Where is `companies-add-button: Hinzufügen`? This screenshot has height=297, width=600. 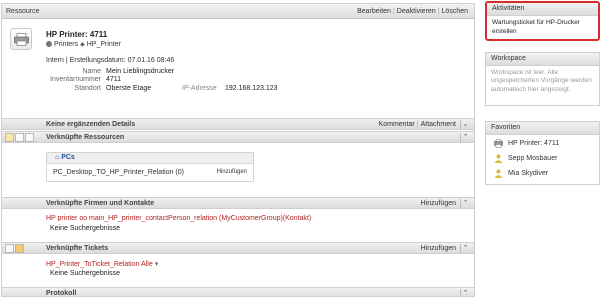 companies-add-button: Hinzufügen is located at coordinates (438, 203).